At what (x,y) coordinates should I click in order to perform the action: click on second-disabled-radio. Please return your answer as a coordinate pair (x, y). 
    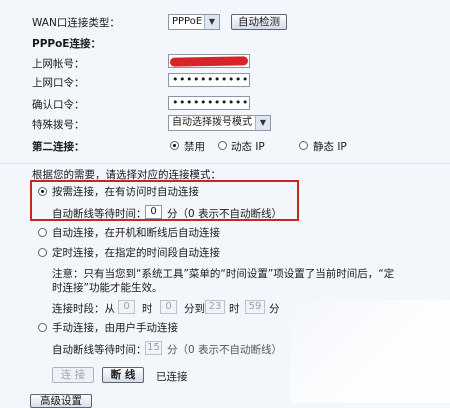
    Looking at the image, I should click on (174, 145).